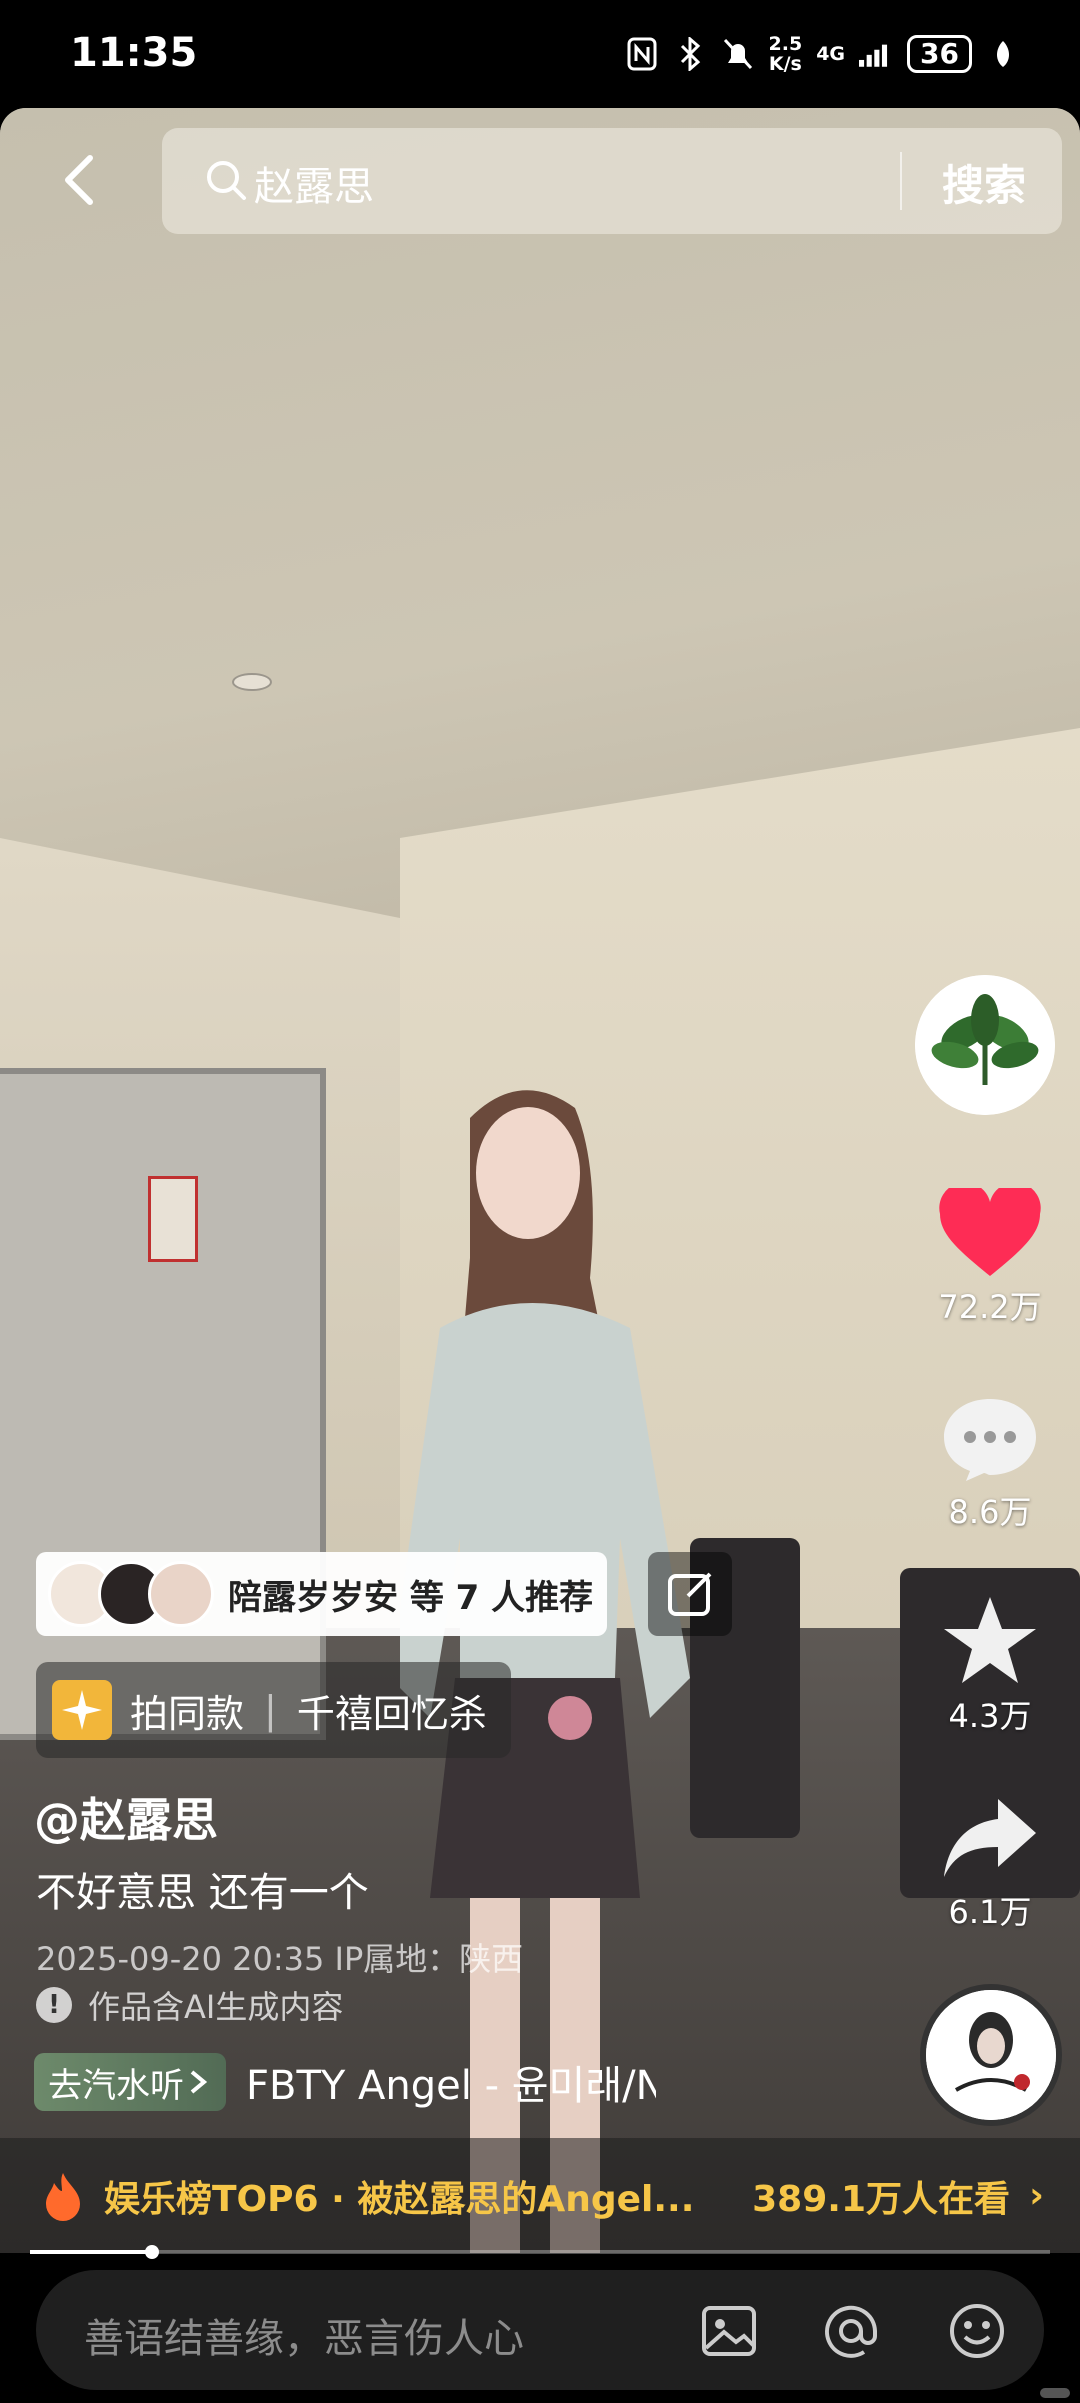 This screenshot has height=2403, width=1080. Describe the element at coordinates (540, 2330) in the screenshot. I see `comment-bar: 善语结善缘，恶言伤人心` at that location.